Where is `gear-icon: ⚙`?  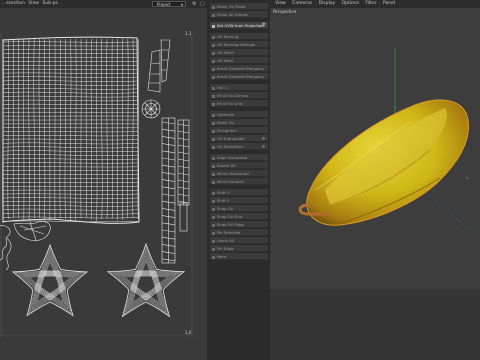
gear-icon: ⚙ is located at coordinates (264, 25).